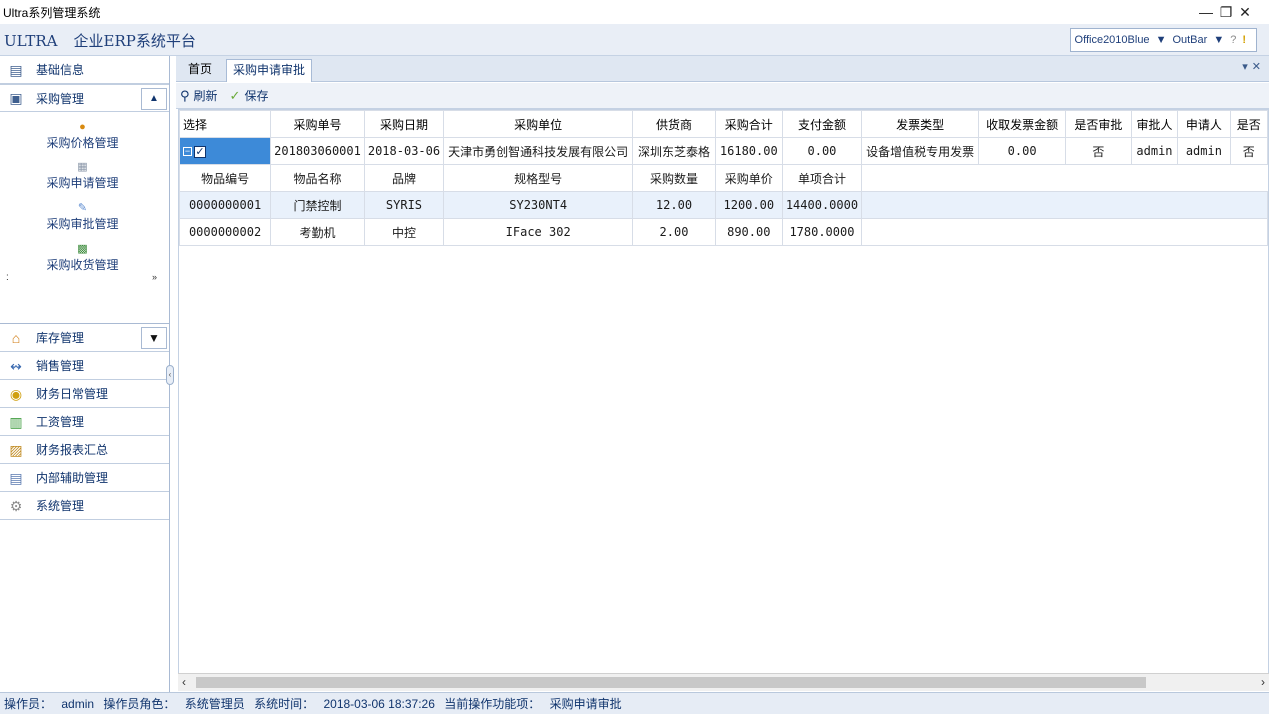  Describe the element at coordinates (60, 506) in the screenshot. I see `sidebar-group-label: 系统管理` at that location.